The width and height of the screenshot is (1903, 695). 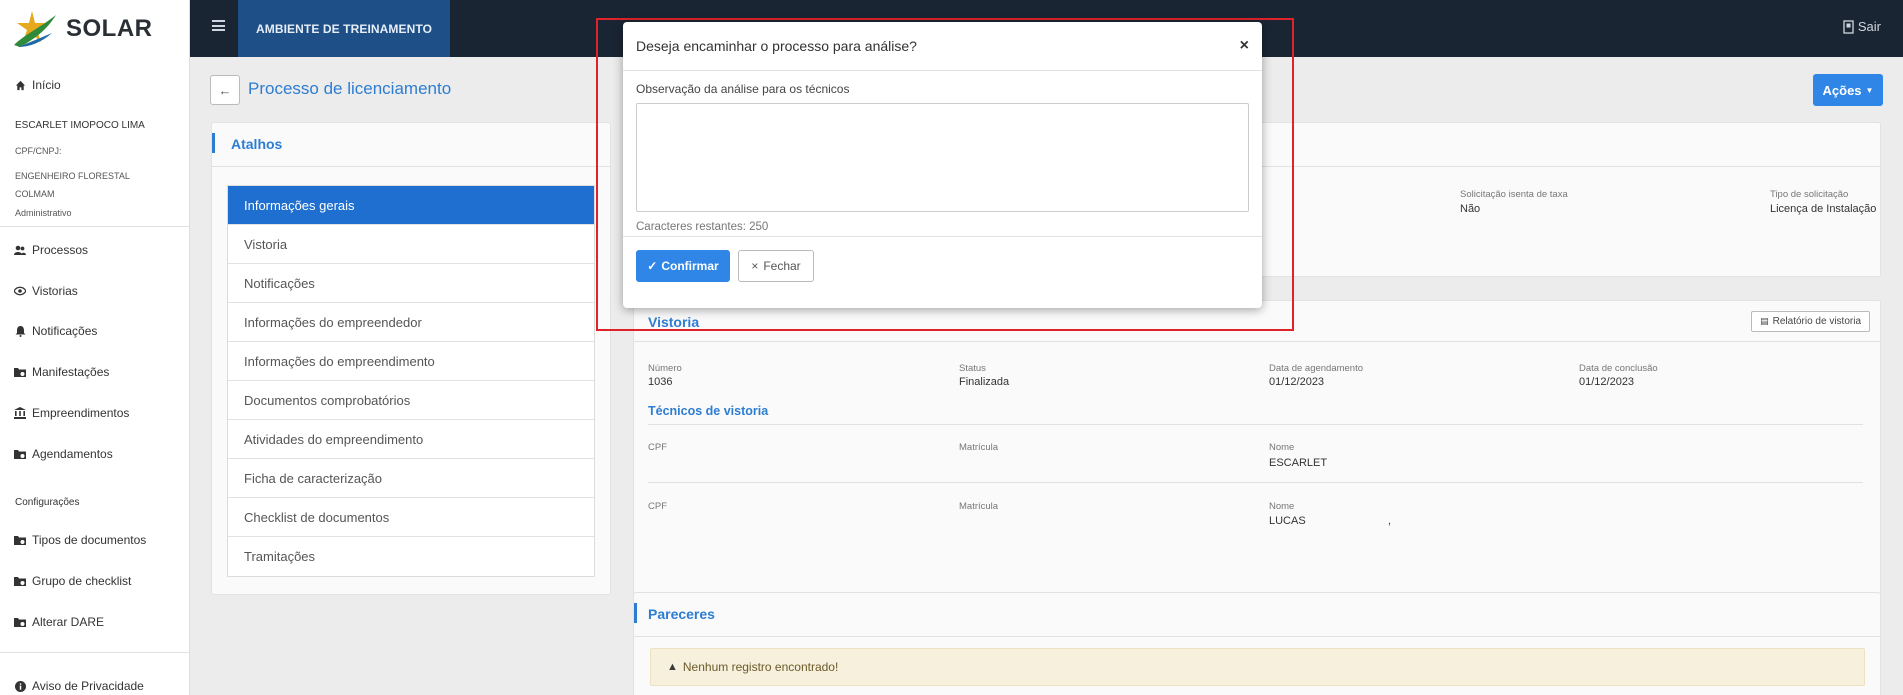 What do you see at coordinates (1244, 46) in the screenshot?
I see `close-icon: ×` at bounding box center [1244, 46].